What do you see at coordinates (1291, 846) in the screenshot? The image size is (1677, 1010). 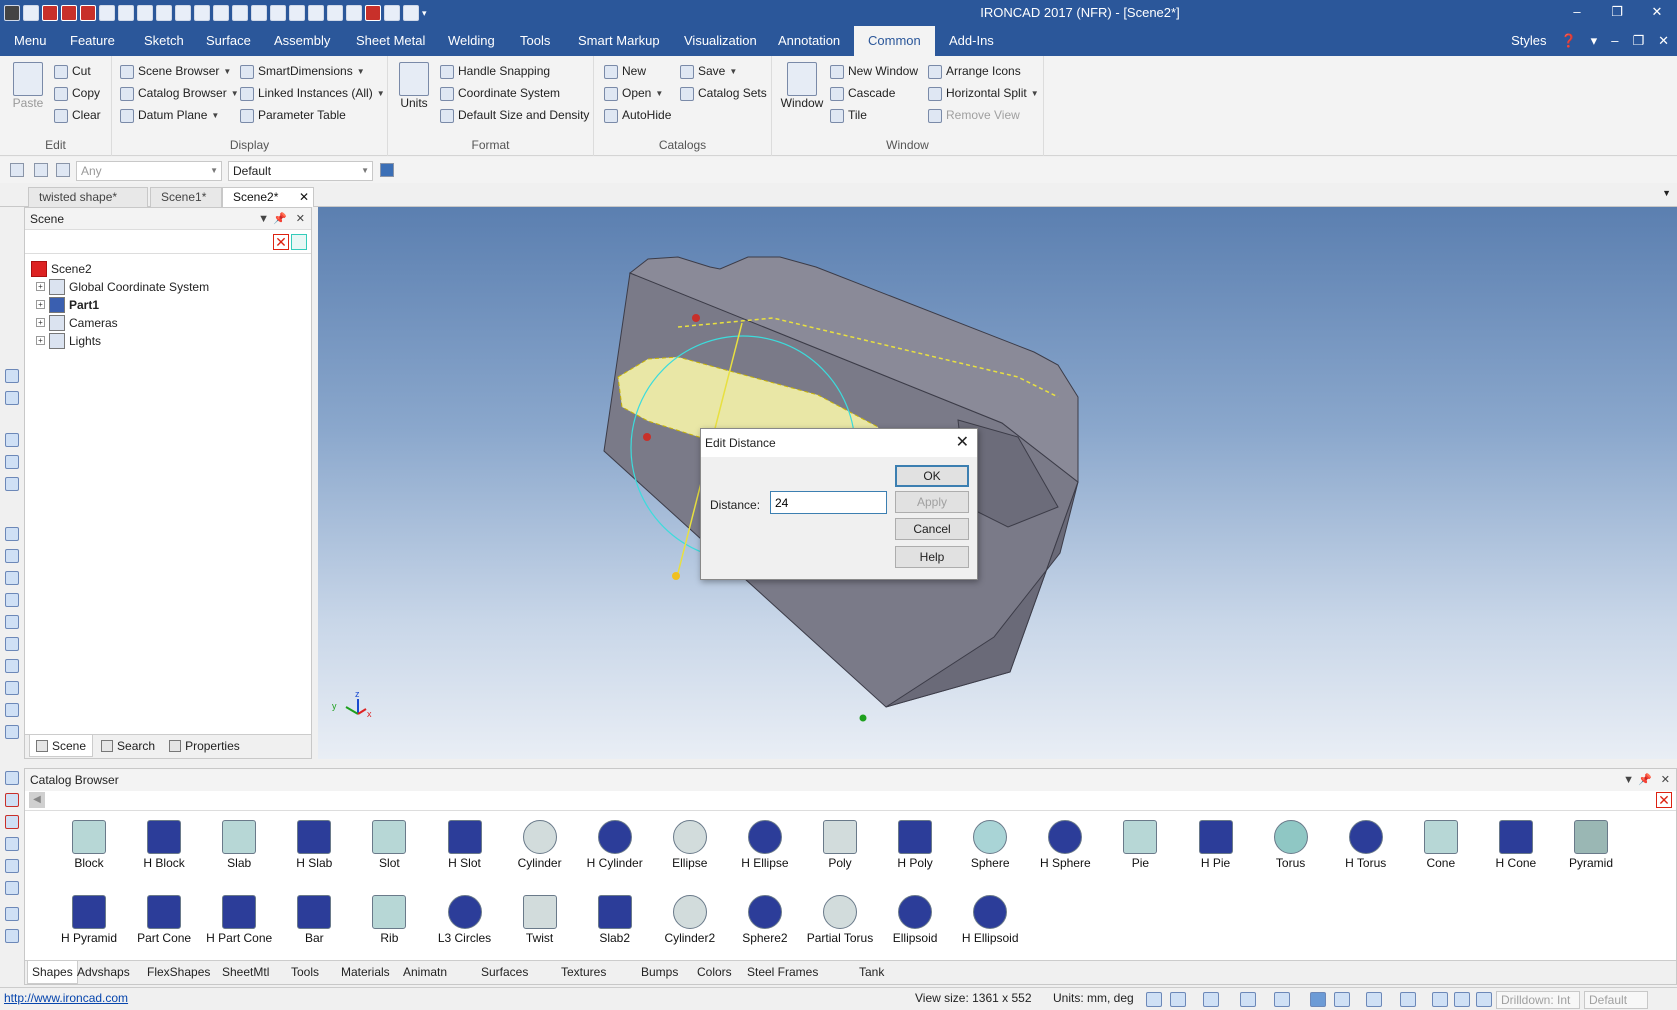 I see `catalog-shape-torus: Torus` at bounding box center [1291, 846].